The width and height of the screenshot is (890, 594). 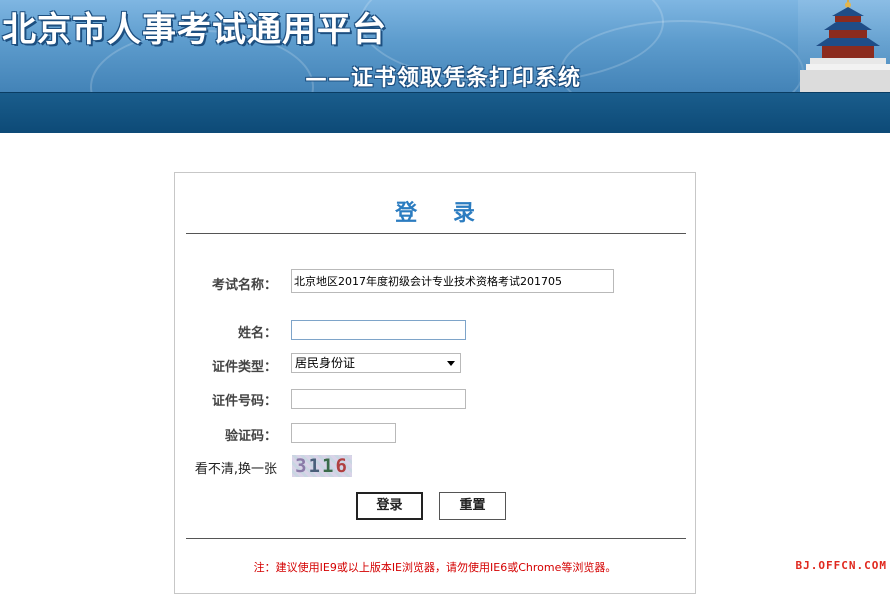 What do you see at coordinates (841, 565) in the screenshot?
I see `watermark: BJ.OFFCN.COM` at bounding box center [841, 565].